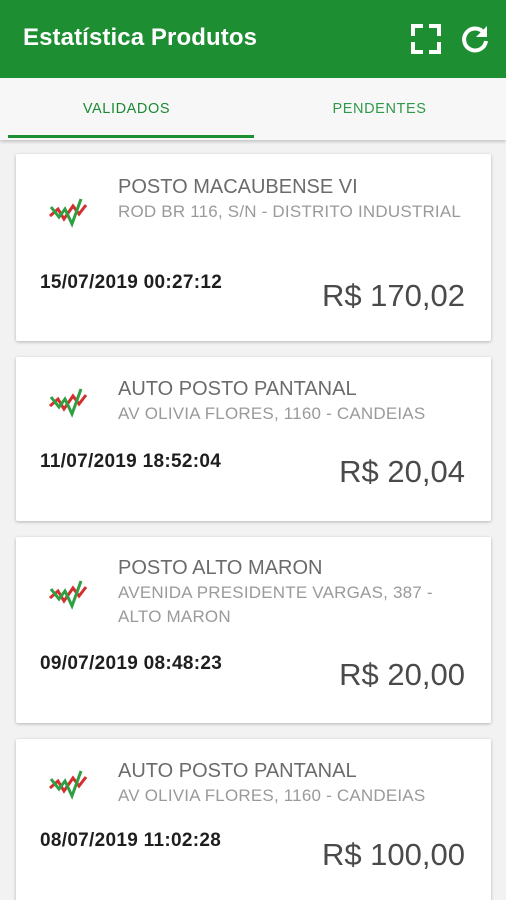 This screenshot has width=506, height=900. I want to click on station-name: POSTO MACAUBENSE VI, so click(238, 187).